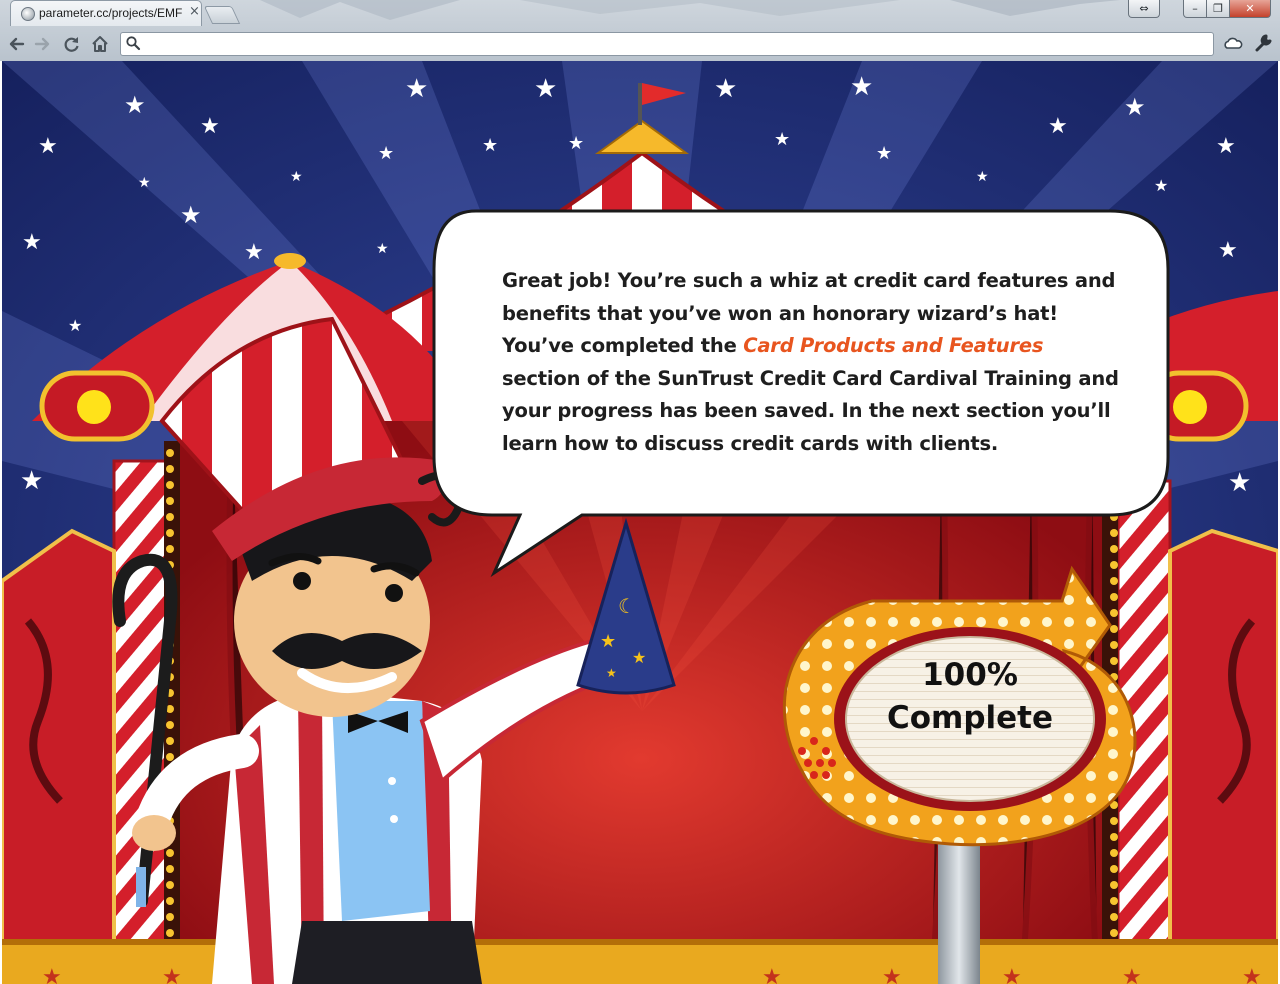  I want to click on forward-arrow-icon, so click(42, 44).